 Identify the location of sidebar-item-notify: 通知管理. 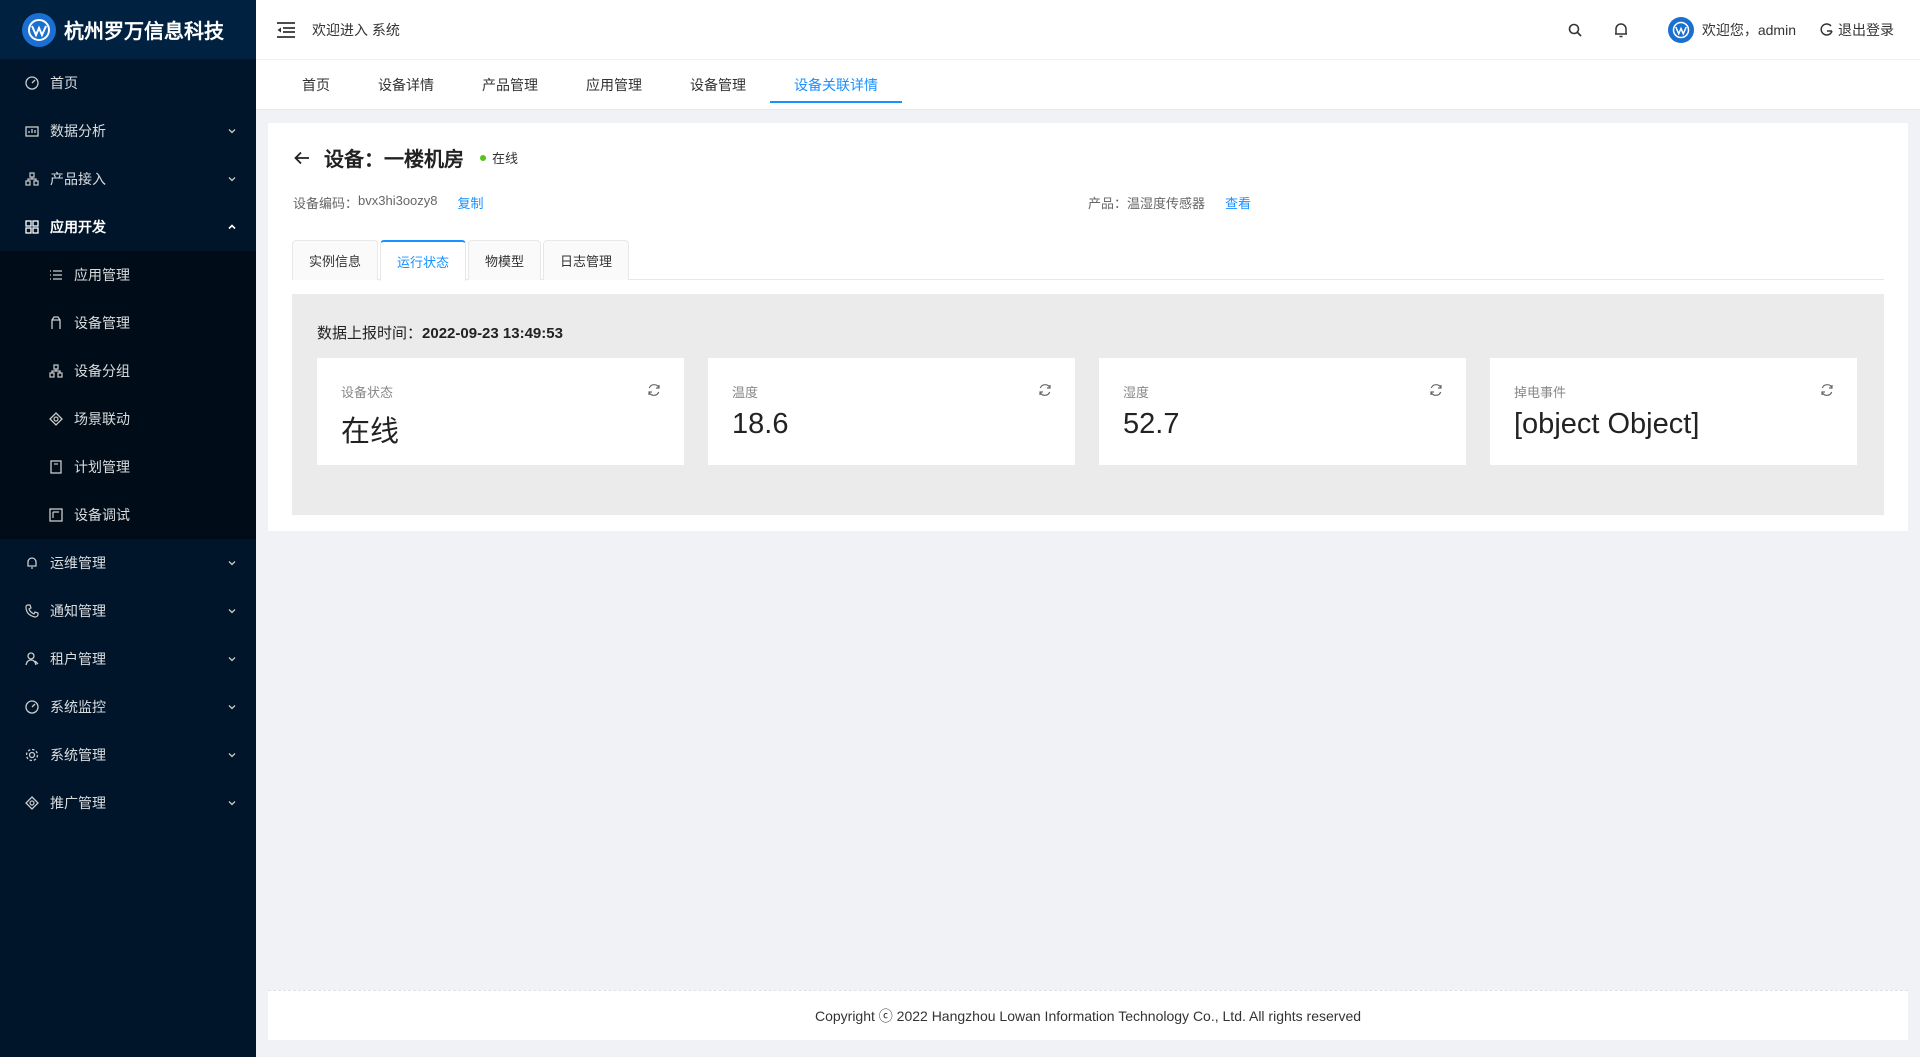
(128, 611).